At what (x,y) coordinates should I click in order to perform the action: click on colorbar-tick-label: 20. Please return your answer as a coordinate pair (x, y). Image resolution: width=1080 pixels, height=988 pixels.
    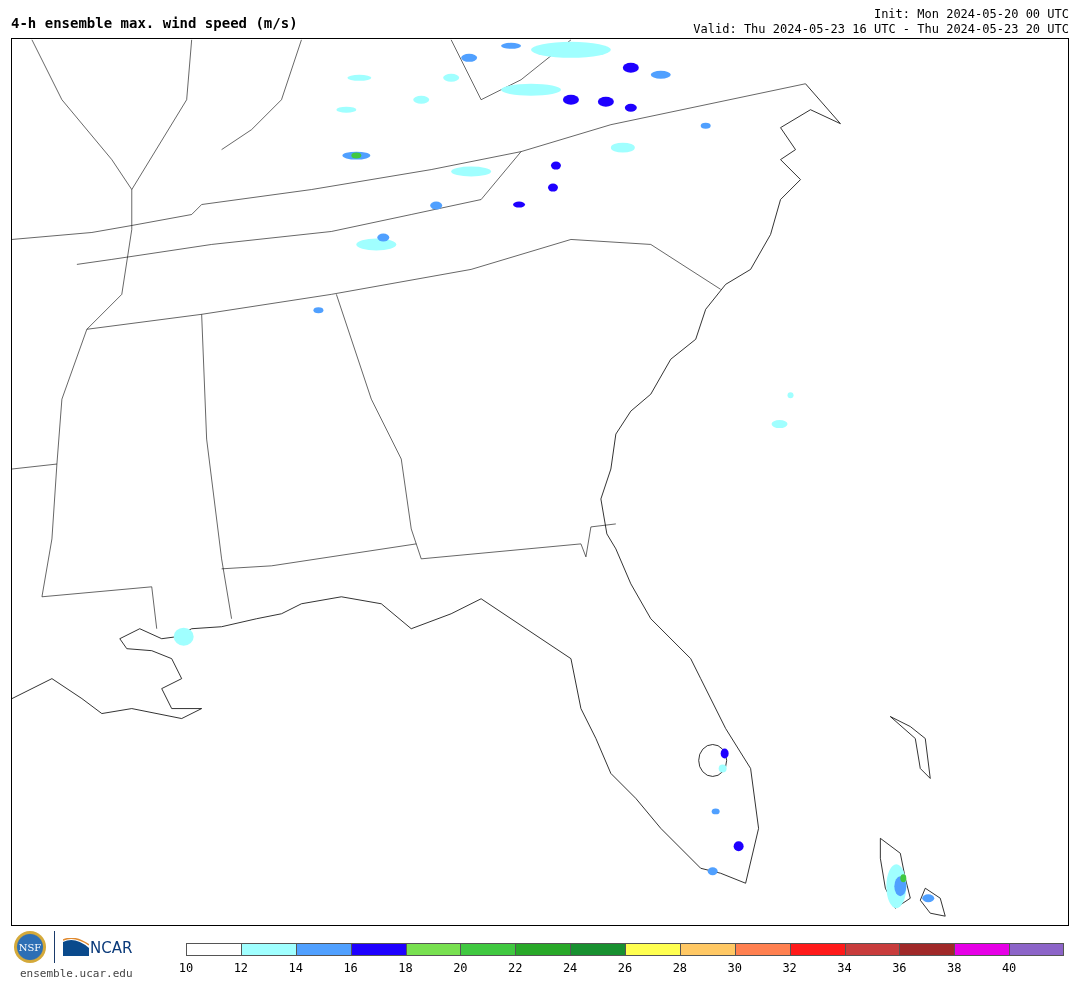
    Looking at the image, I should click on (460, 968).